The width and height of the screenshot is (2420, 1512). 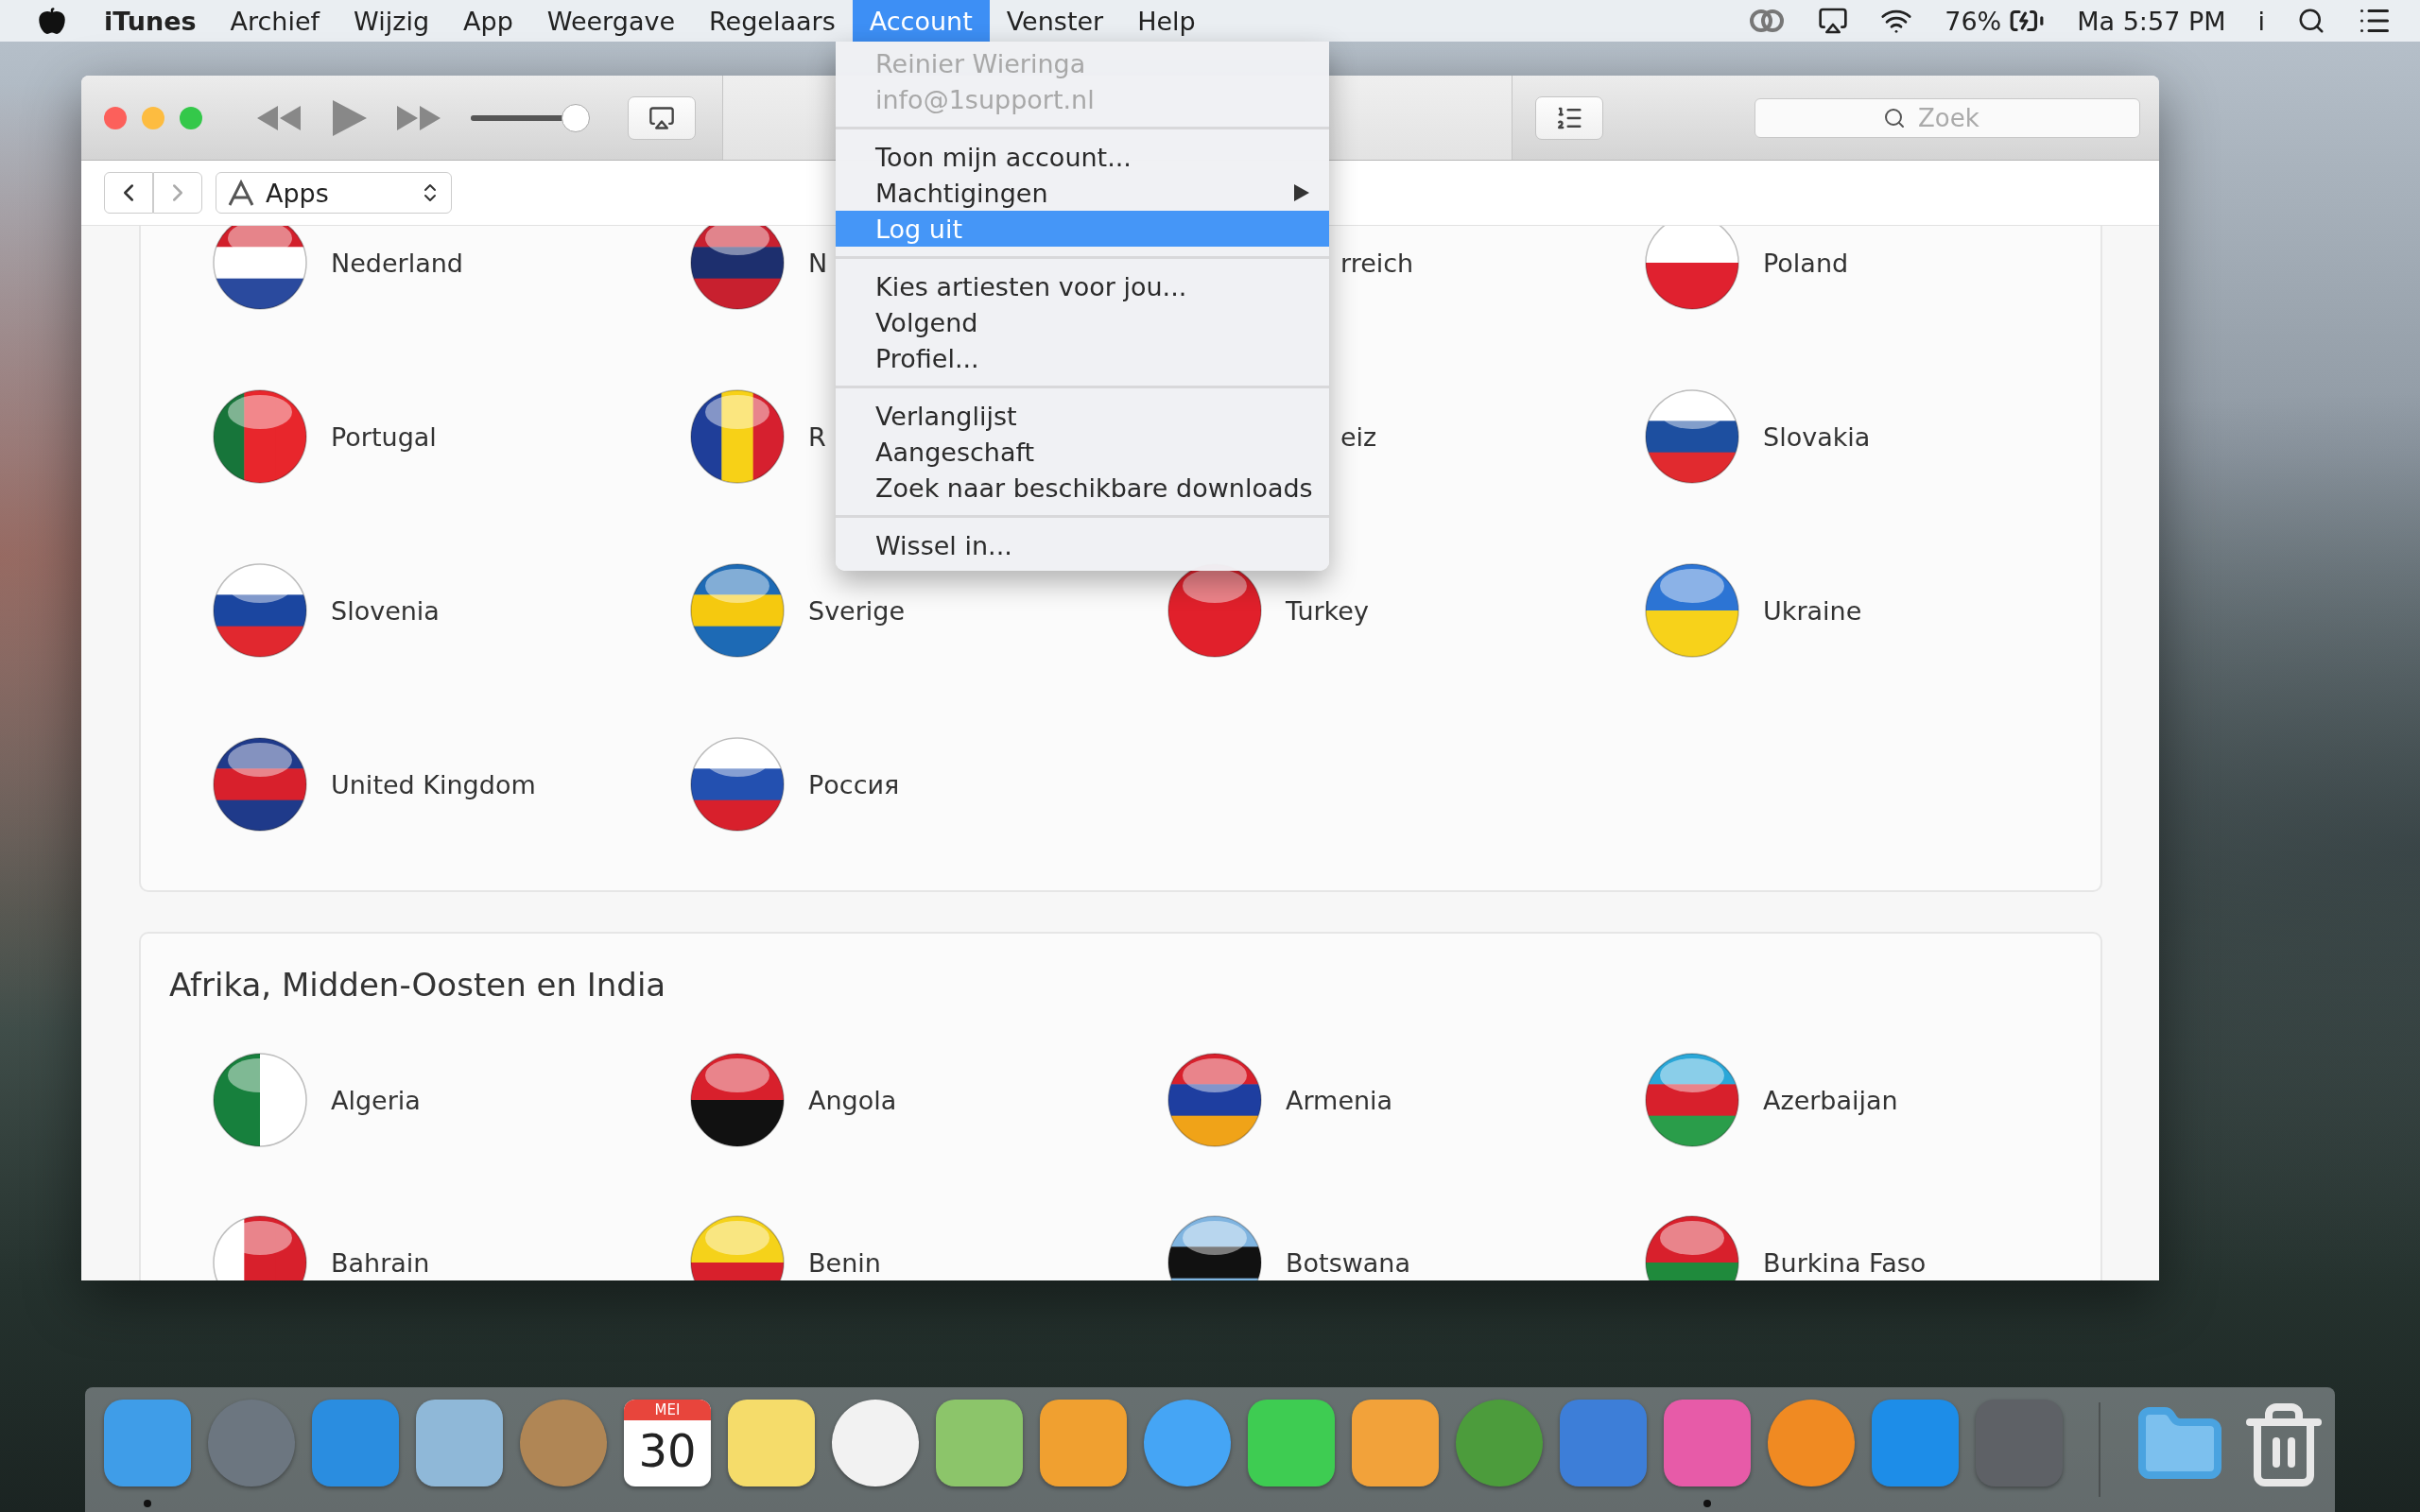 What do you see at coordinates (772, 21) in the screenshot?
I see `menu-title: Regelaars` at bounding box center [772, 21].